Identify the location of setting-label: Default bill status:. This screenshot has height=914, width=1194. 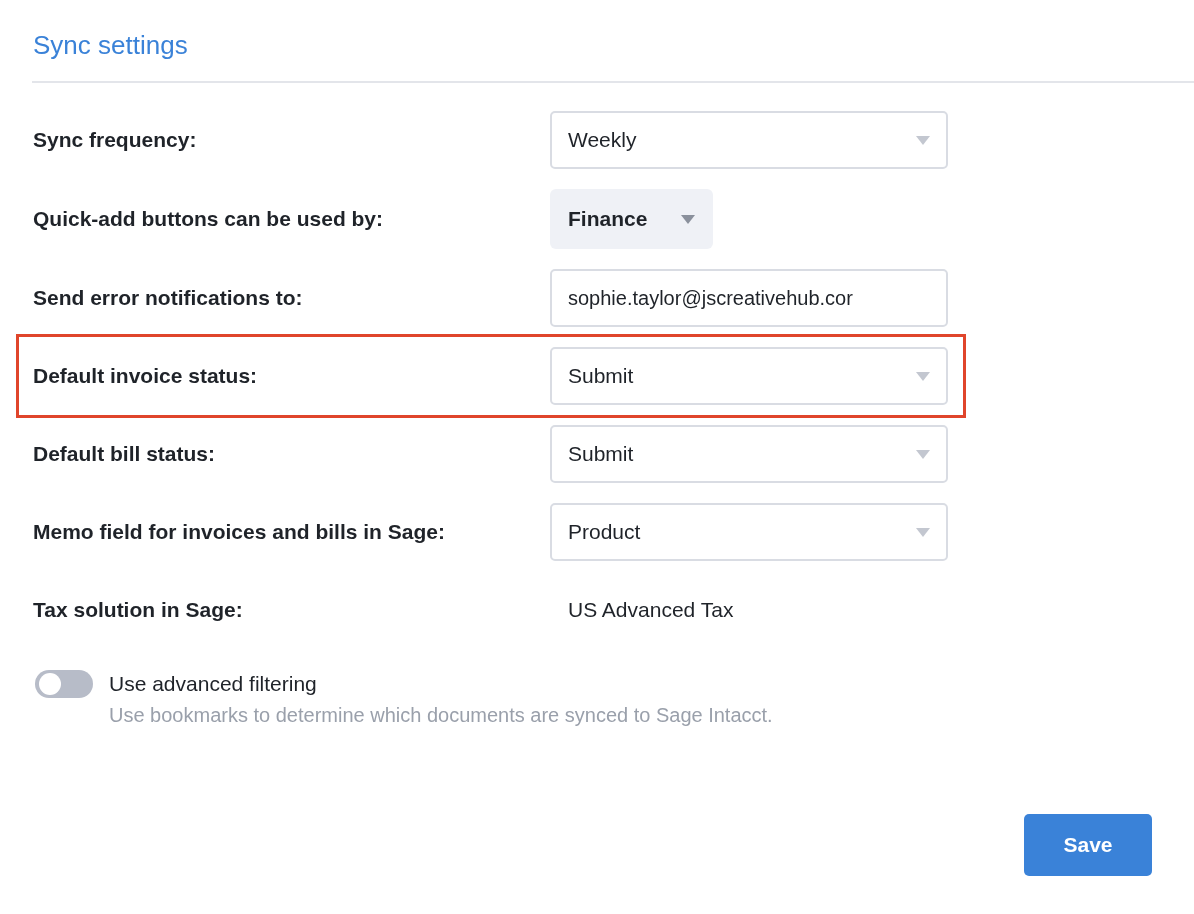
(125, 454).